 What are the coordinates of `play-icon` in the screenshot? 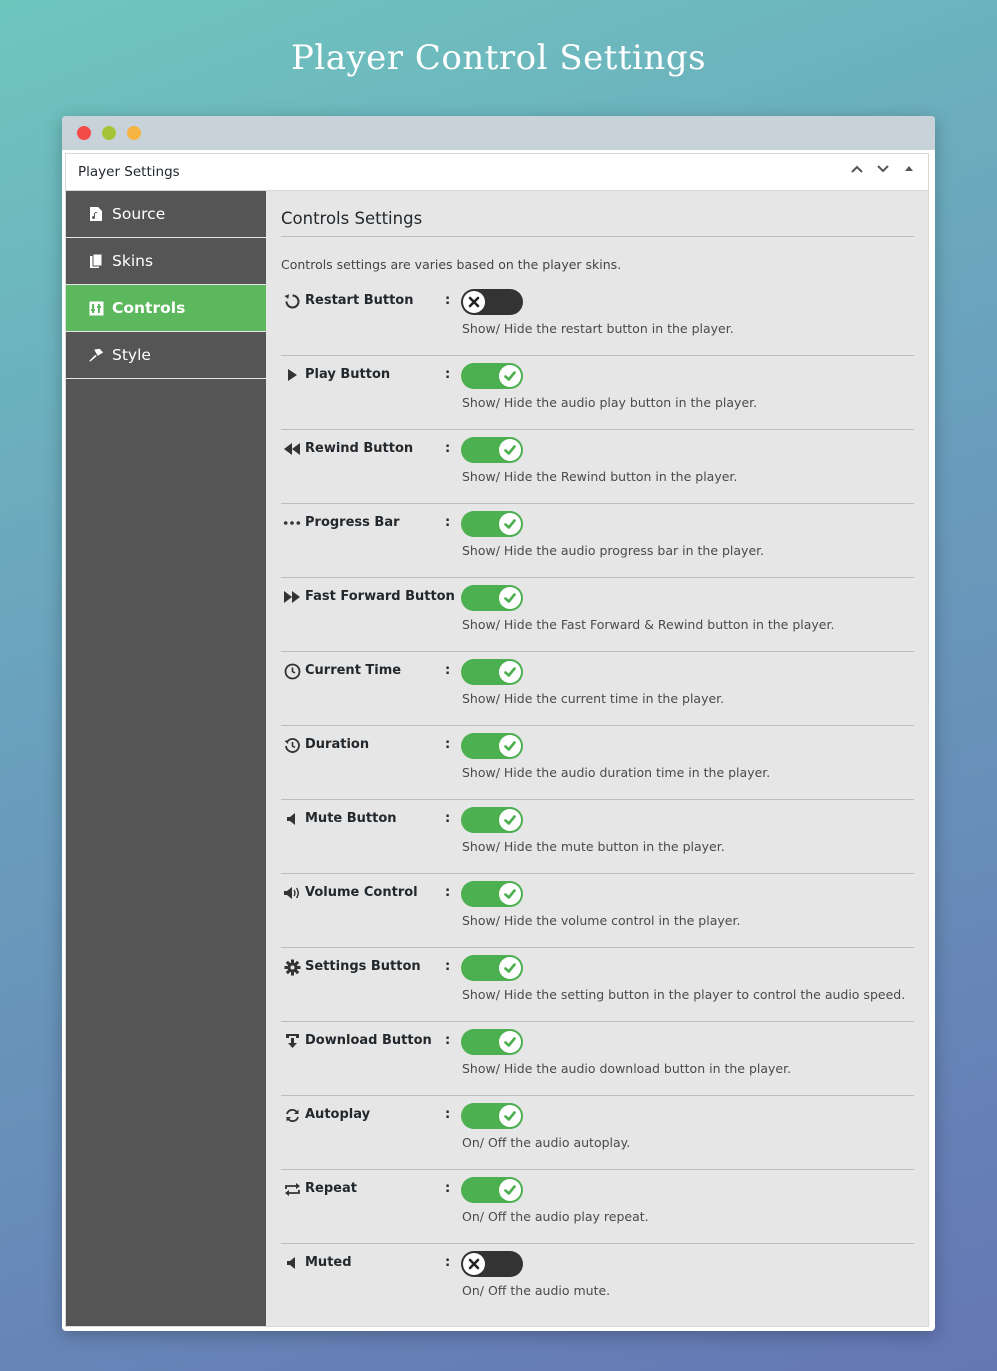 It's located at (292, 375).